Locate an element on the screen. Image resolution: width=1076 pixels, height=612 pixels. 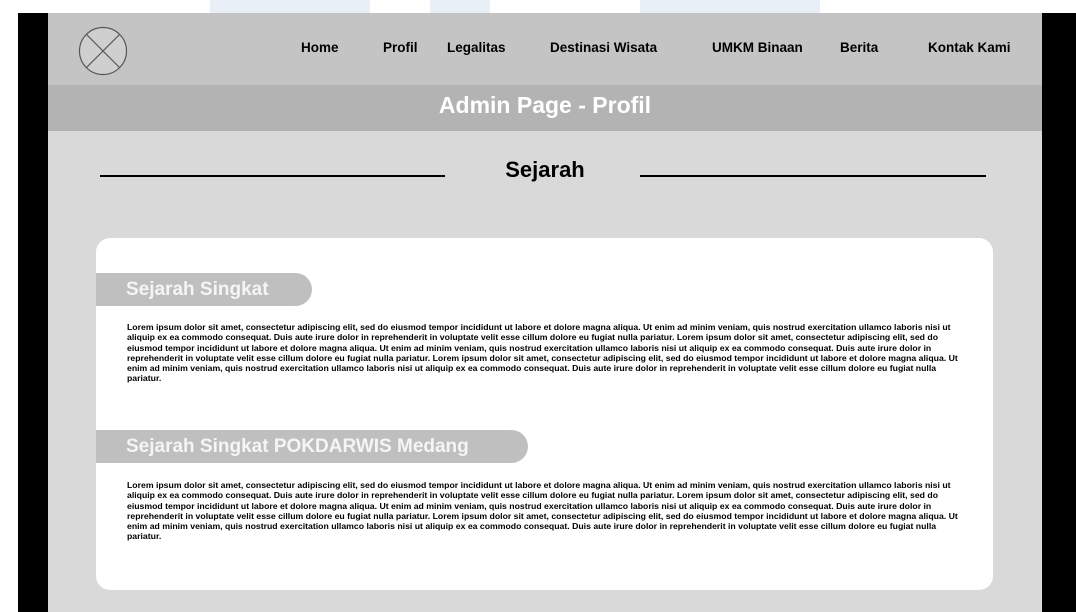
admin-page-title: Admin Page - Profil is located at coordinates (545, 105).